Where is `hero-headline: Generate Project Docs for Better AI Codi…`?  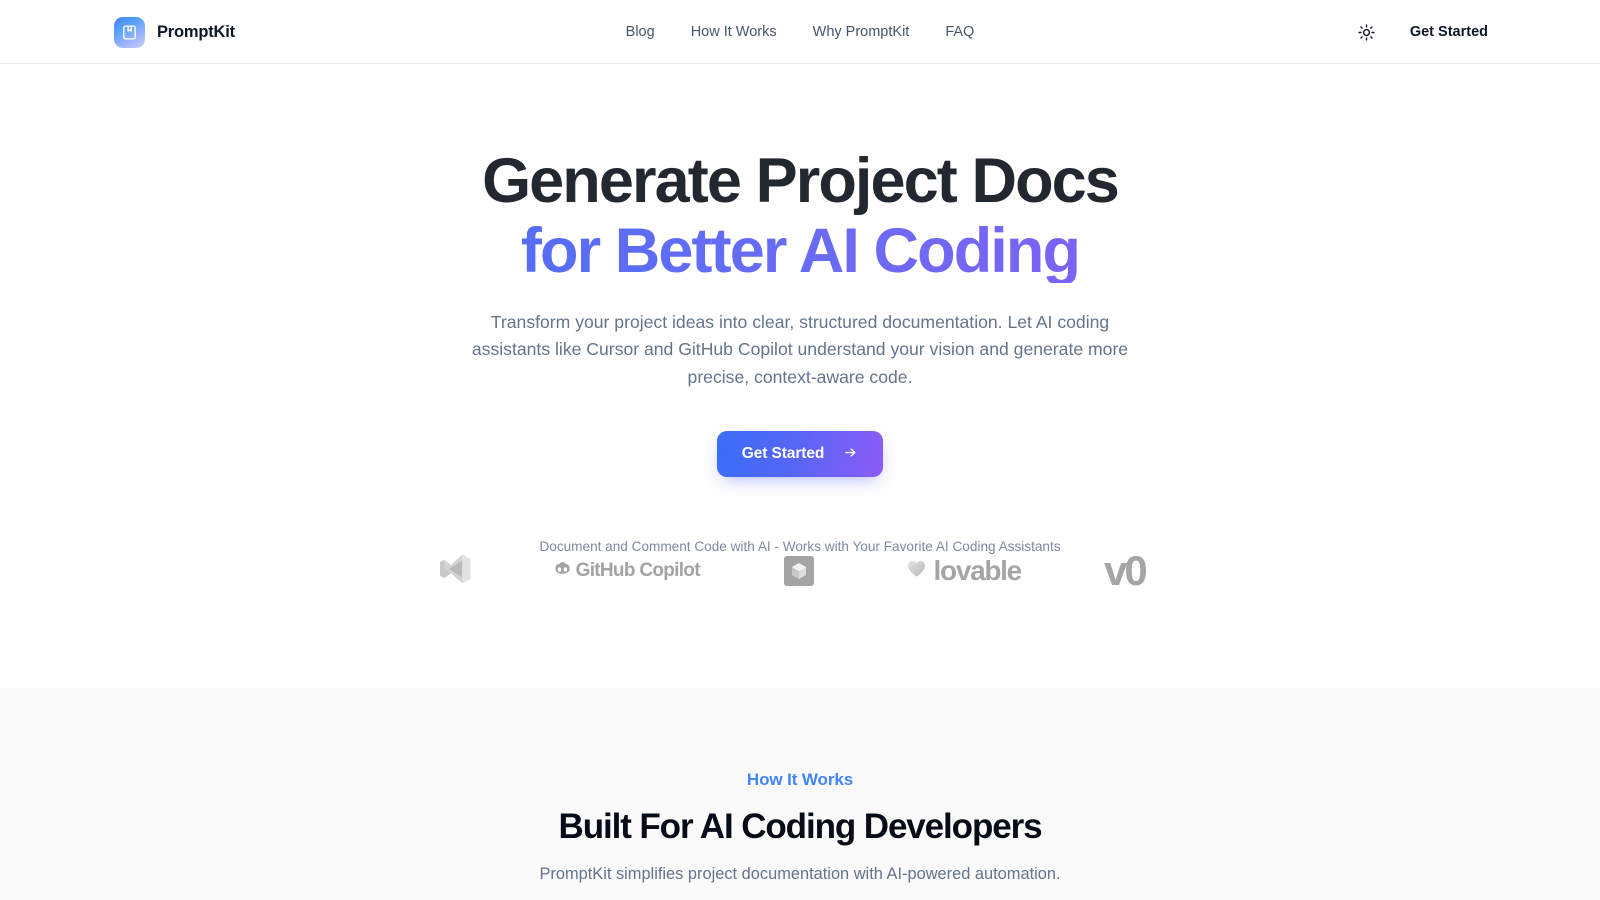 hero-headline: Generate Project Docs for Better AI Codi… is located at coordinates (800, 216).